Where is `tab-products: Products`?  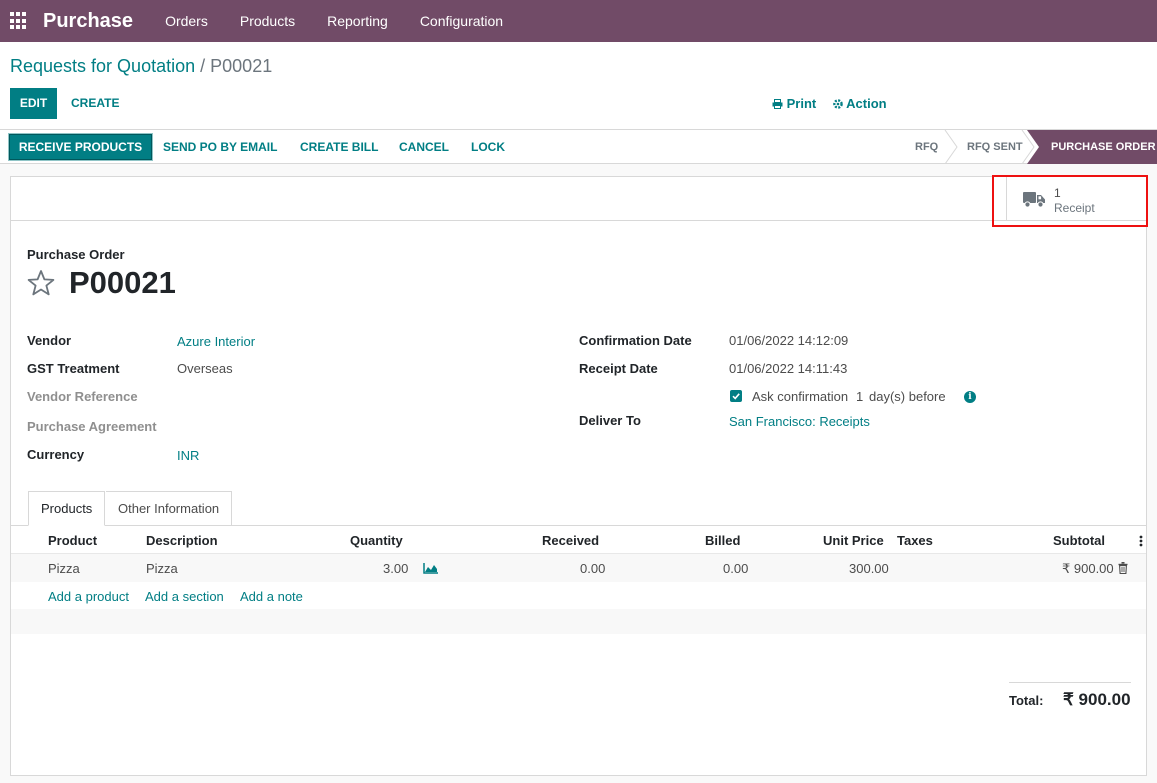
tab-products: Products is located at coordinates (67, 508).